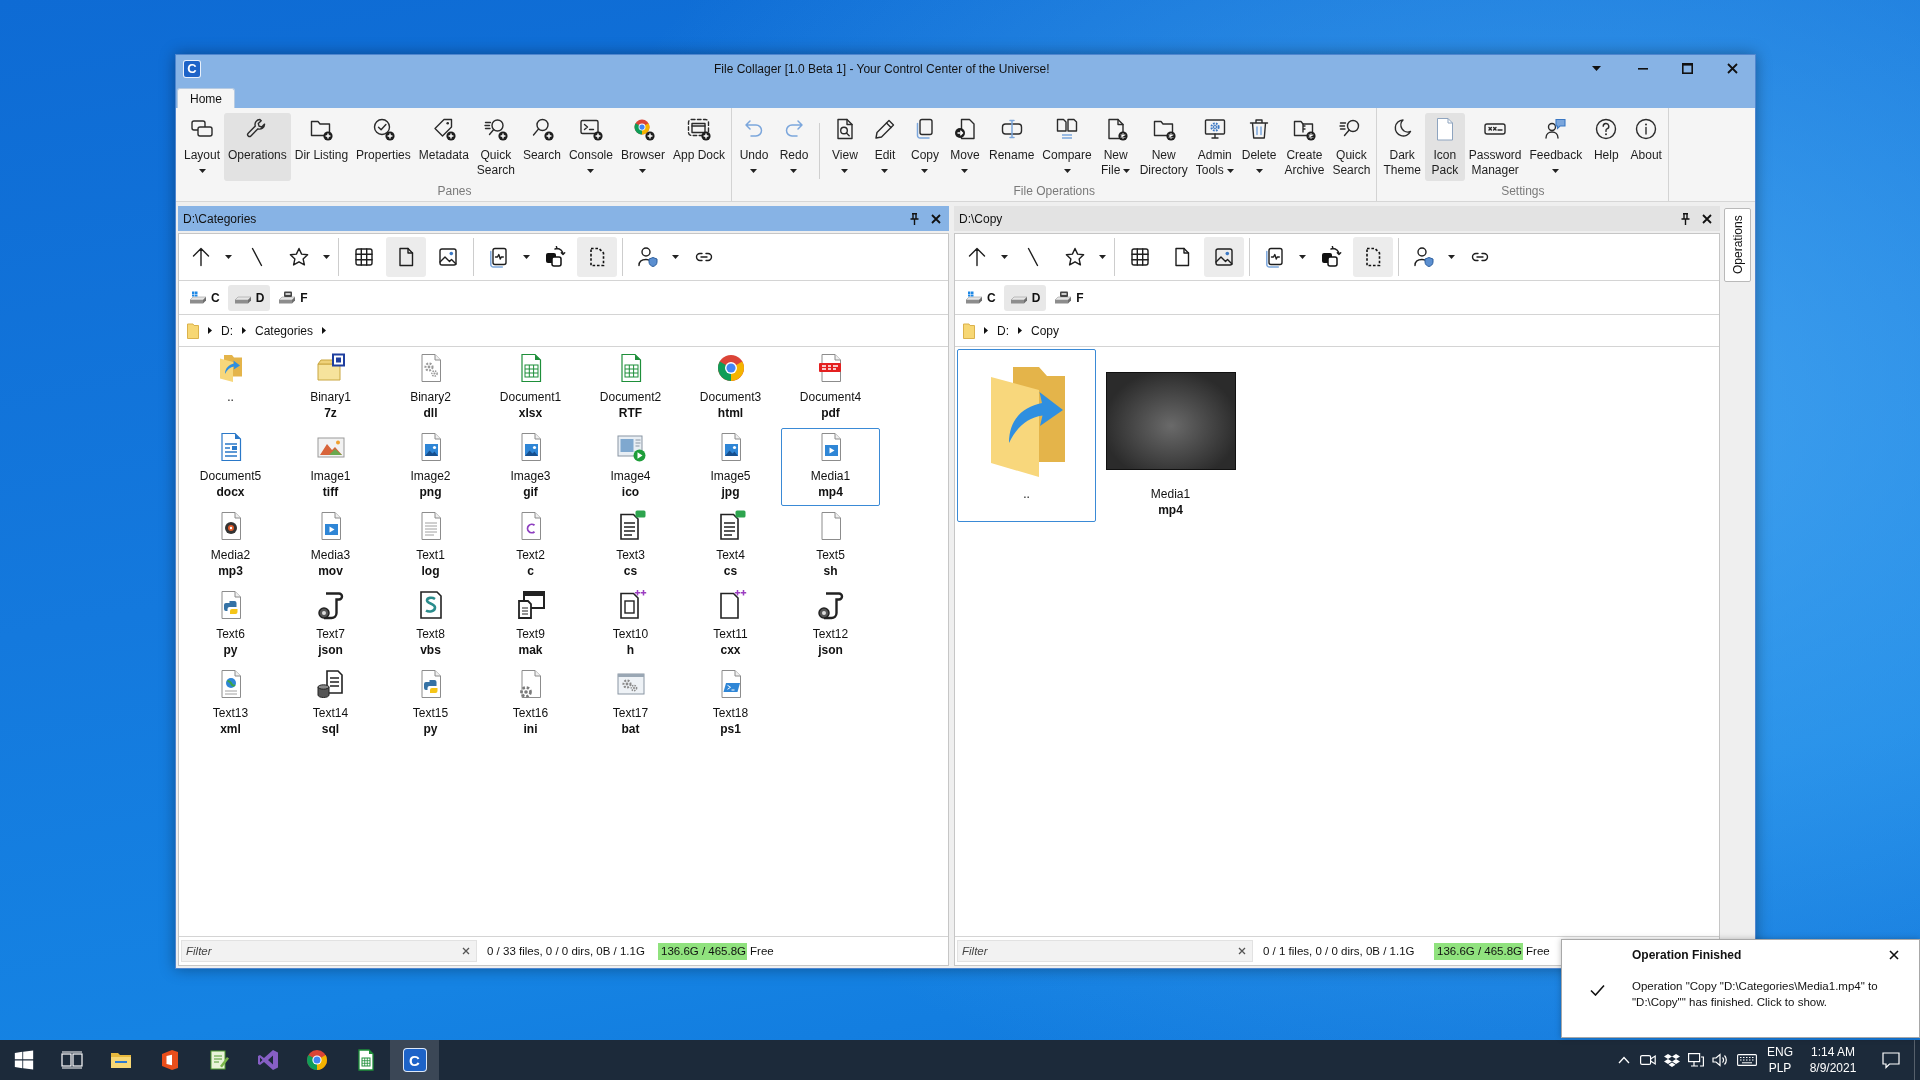 This screenshot has width=1920, height=1080. Describe the element at coordinates (257, 147) in the screenshot. I see `ribbon-button: Operations` at that location.